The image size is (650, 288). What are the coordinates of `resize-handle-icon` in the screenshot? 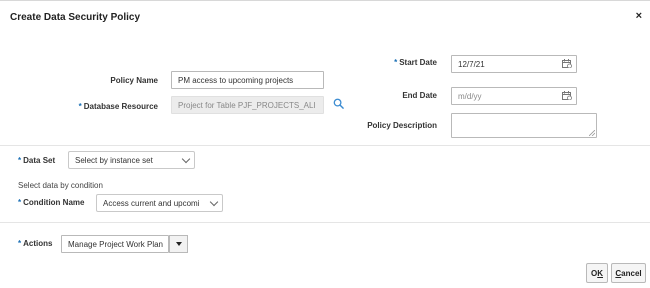 It's located at (592, 133).